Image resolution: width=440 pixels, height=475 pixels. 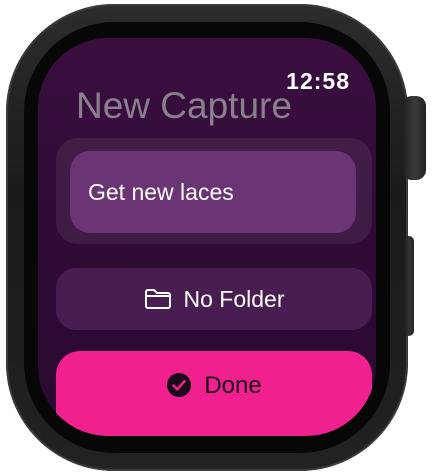 I want to click on status-time: 12:58, so click(x=318, y=81).